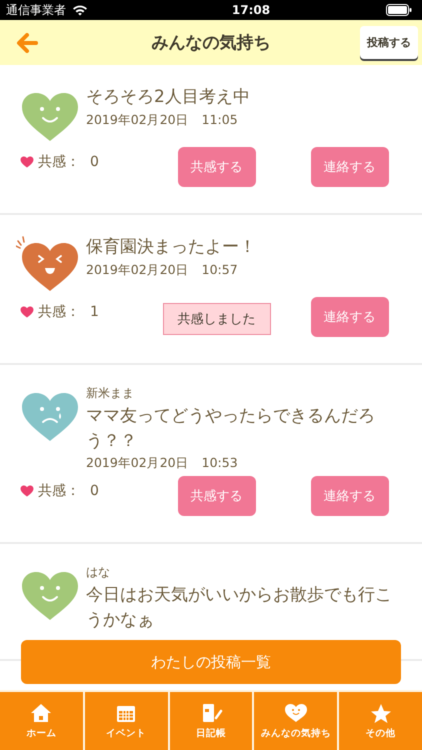  I want to click on like-count: 1, so click(94, 312).